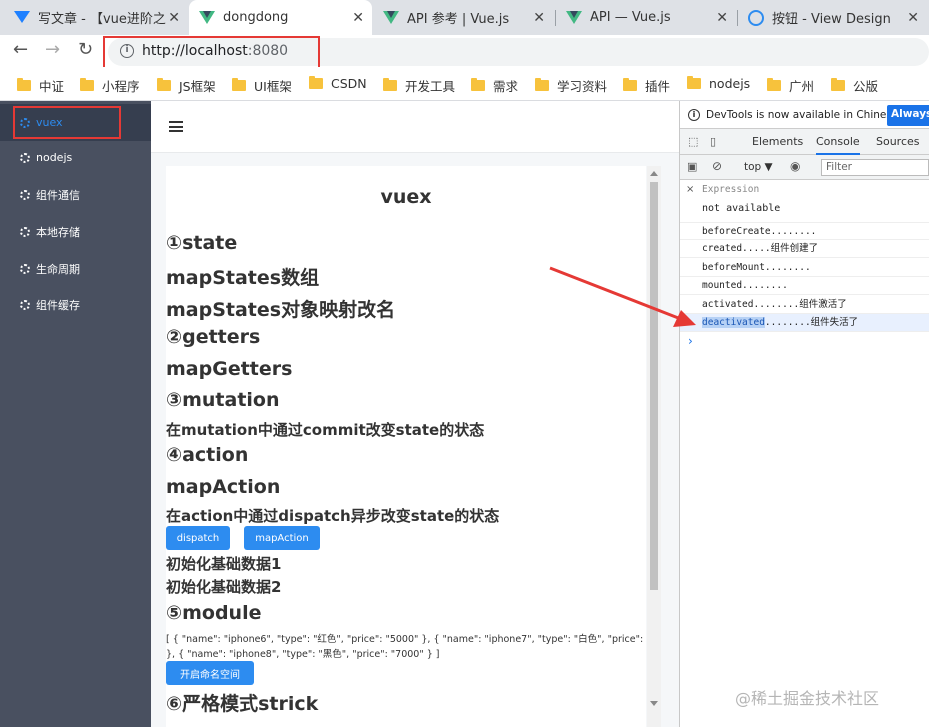 The image size is (929, 727). What do you see at coordinates (406, 197) in the screenshot?
I see `page-title: vuex` at bounding box center [406, 197].